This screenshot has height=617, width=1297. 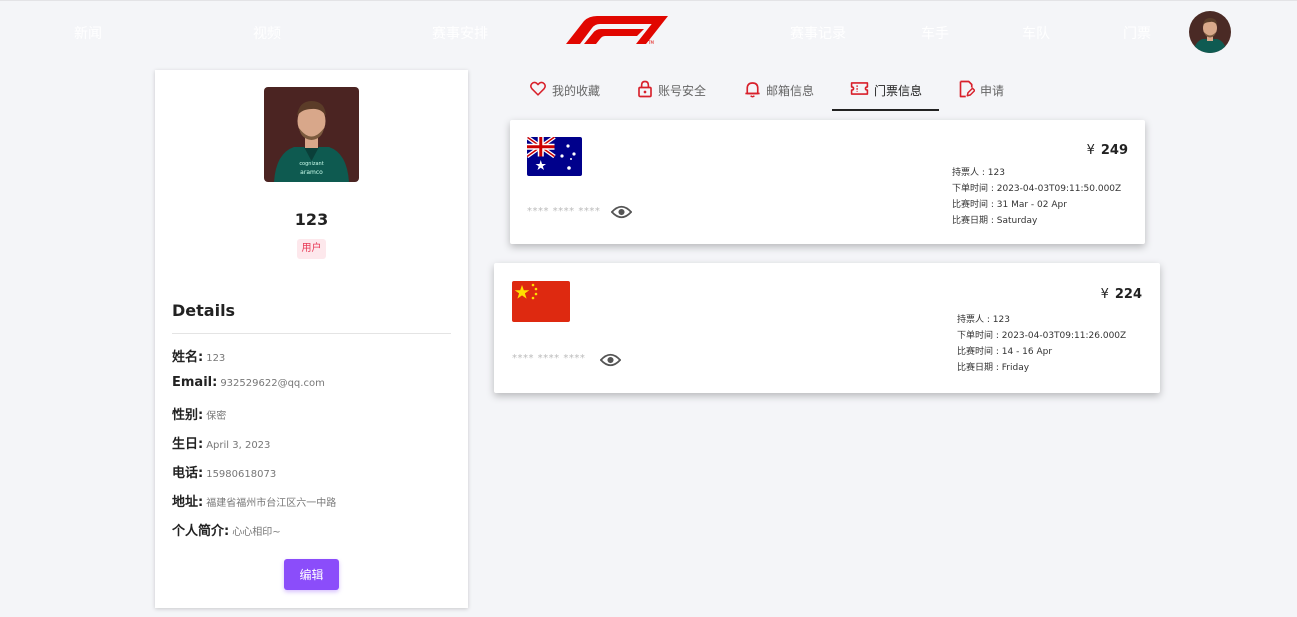 What do you see at coordinates (538, 88) in the screenshot?
I see `heart-icon` at bounding box center [538, 88].